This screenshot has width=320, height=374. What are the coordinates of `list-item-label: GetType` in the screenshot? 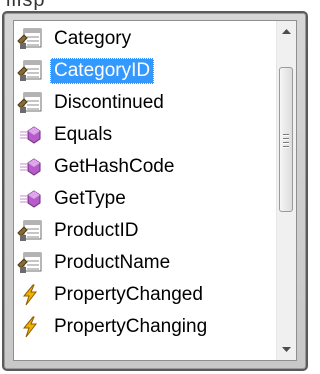 It's located at (90, 198).